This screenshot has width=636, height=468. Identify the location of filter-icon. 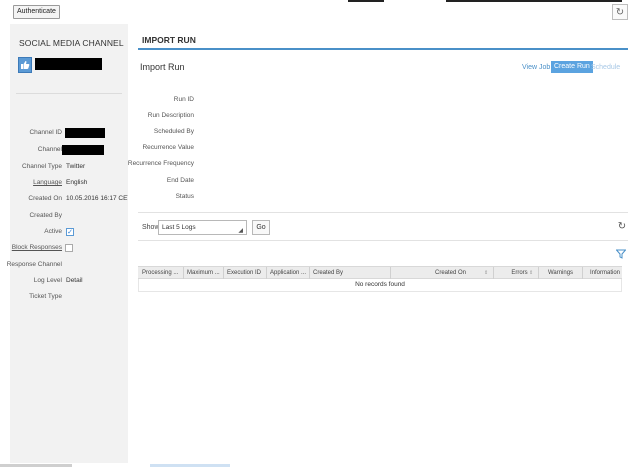
(621, 254).